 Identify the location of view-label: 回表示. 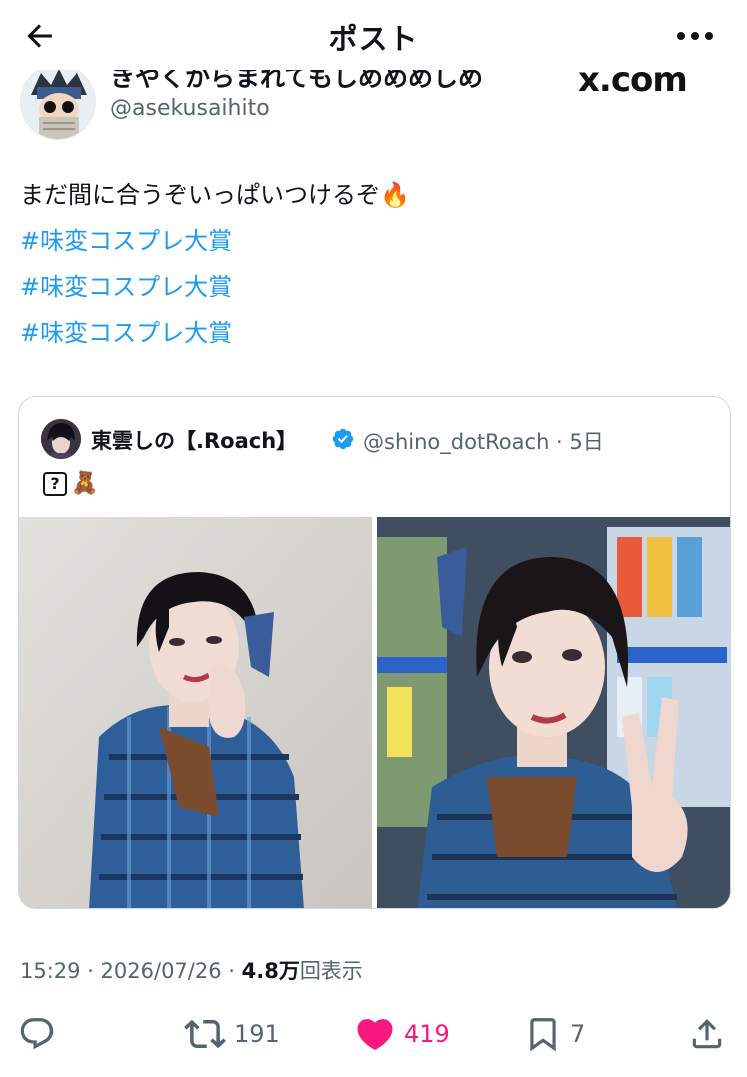
(331, 971).